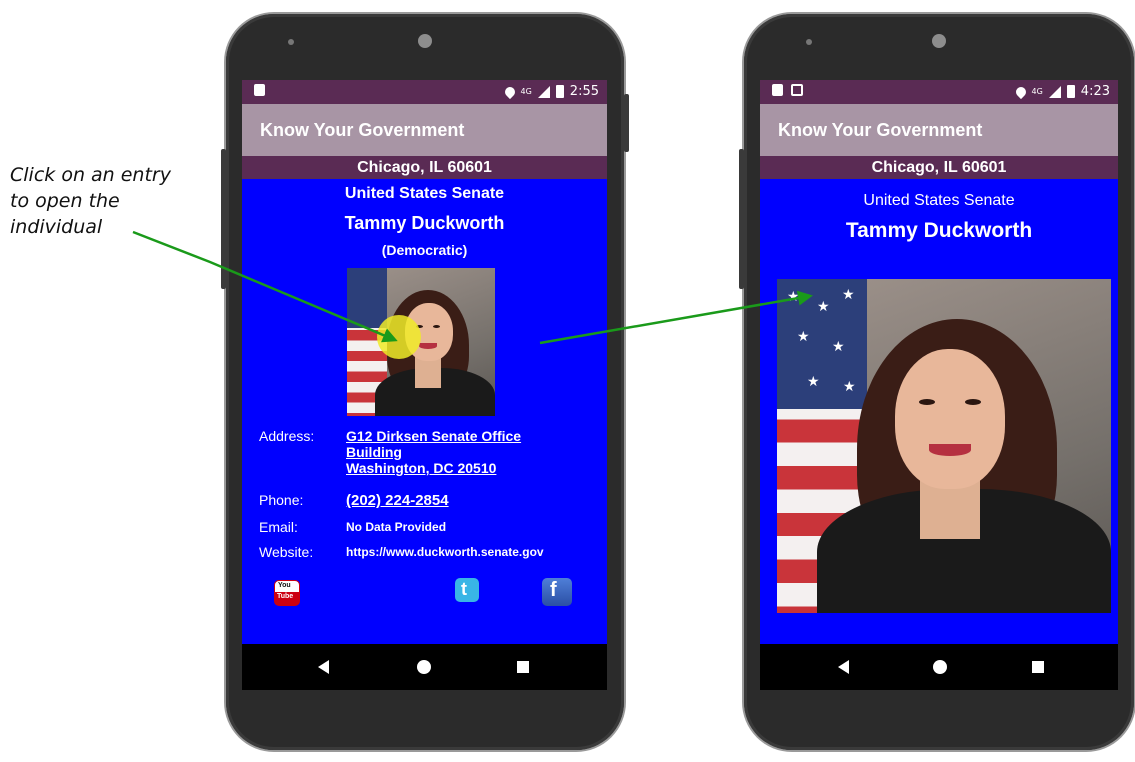 Image resolution: width=1135 pixels, height=762 pixels. What do you see at coordinates (939, 92) in the screenshot?
I see `status-bar: 4G 4:23` at bounding box center [939, 92].